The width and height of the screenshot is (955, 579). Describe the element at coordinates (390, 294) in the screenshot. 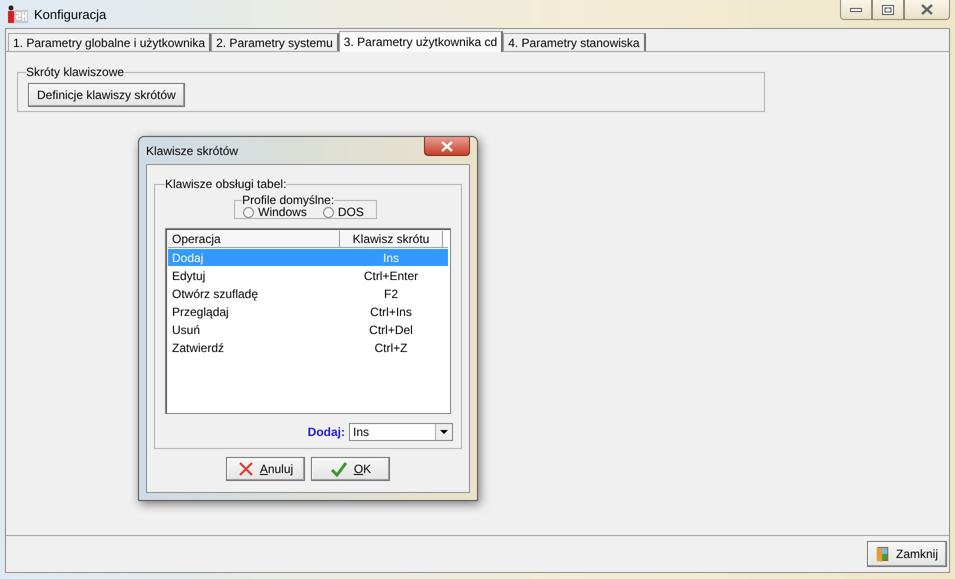

I see `key-cell-text: F2` at that location.